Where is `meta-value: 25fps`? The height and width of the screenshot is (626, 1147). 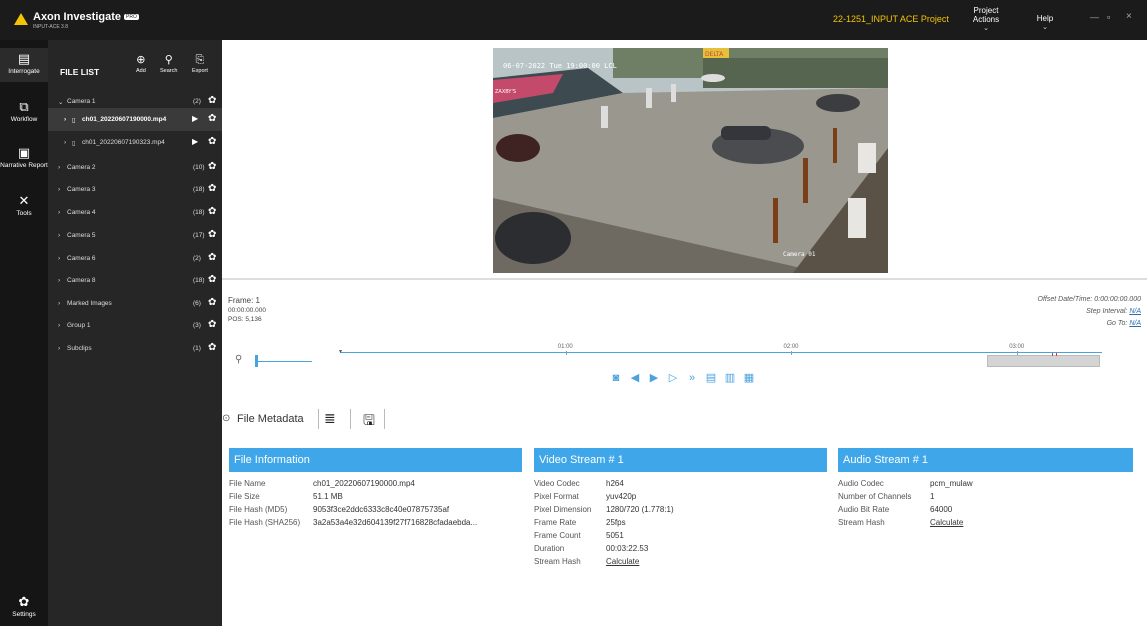
meta-value: 25fps is located at coordinates (616, 522).